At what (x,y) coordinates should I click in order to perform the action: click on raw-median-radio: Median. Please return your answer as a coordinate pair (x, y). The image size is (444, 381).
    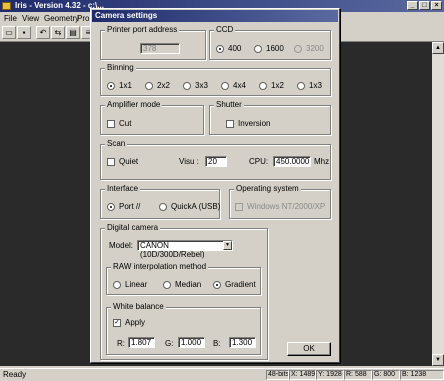
    Looking at the image, I should click on (182, 284).